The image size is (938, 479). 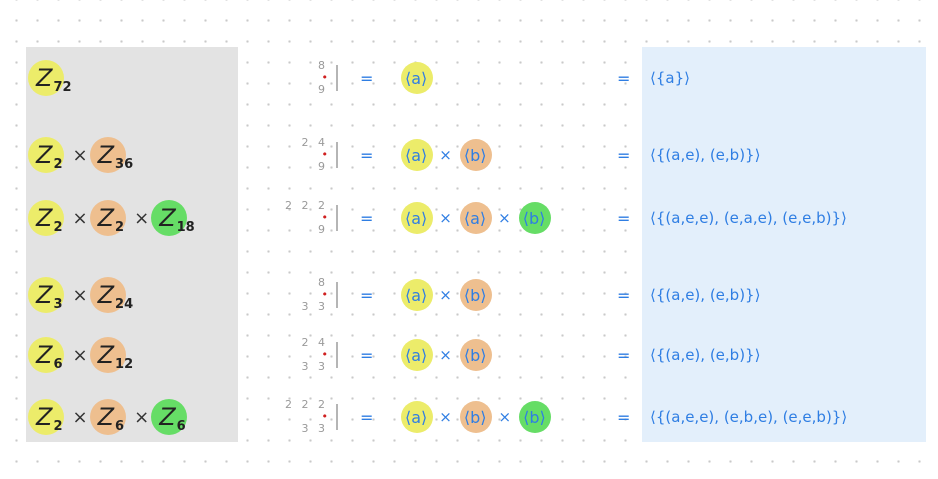 I want to click on cyclic-group: Z3, so click(x=46, y=295).